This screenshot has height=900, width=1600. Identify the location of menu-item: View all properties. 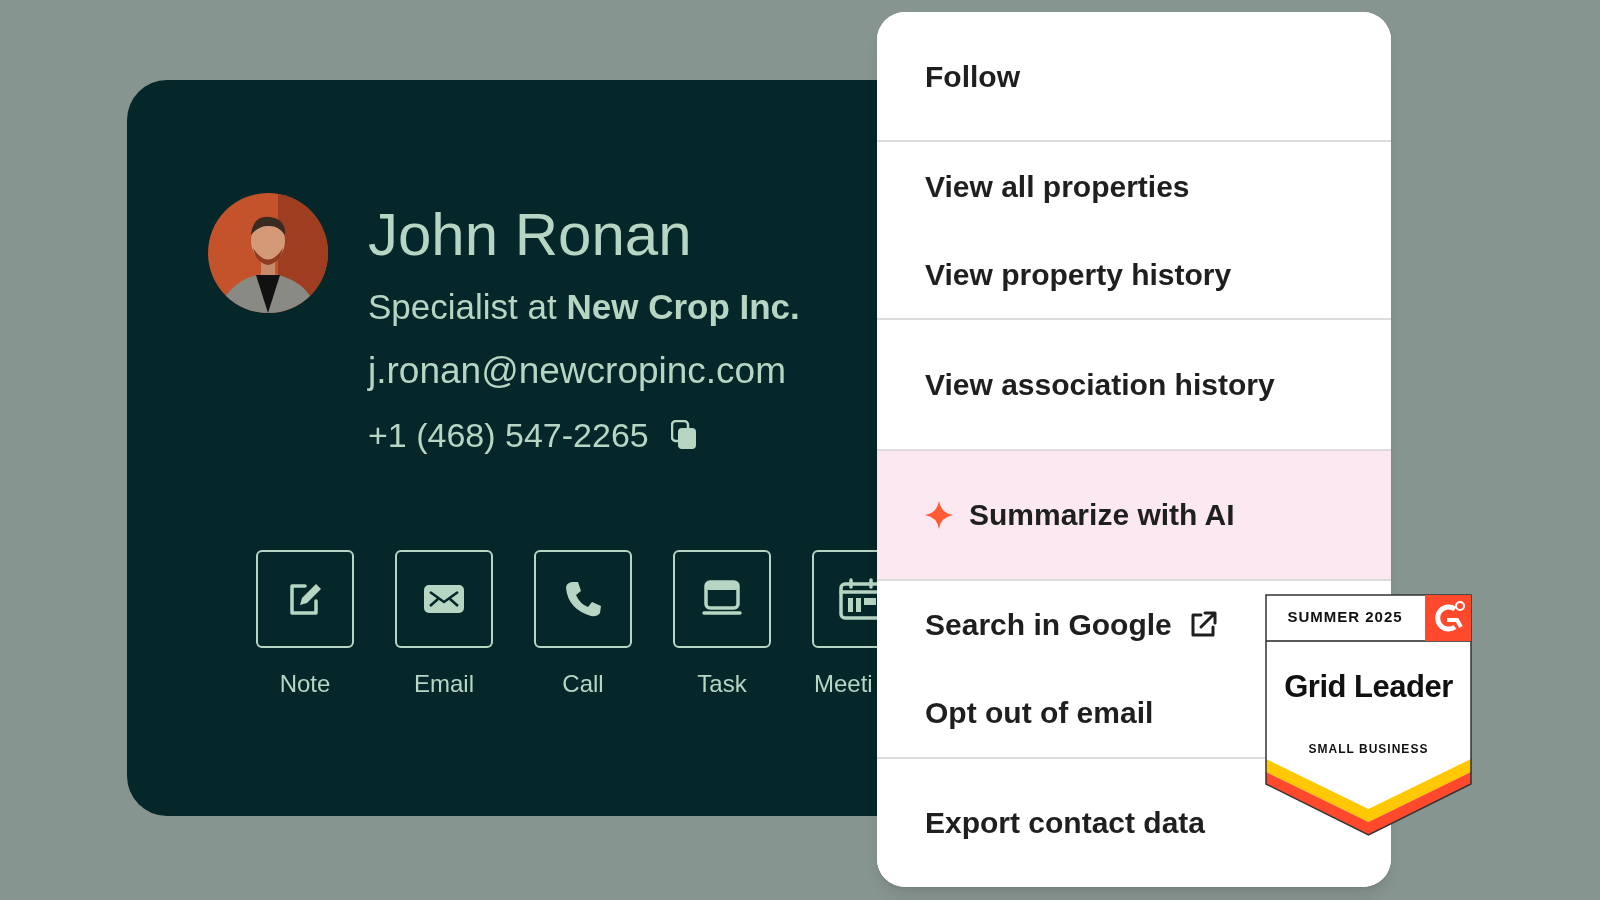
(1057, 186).